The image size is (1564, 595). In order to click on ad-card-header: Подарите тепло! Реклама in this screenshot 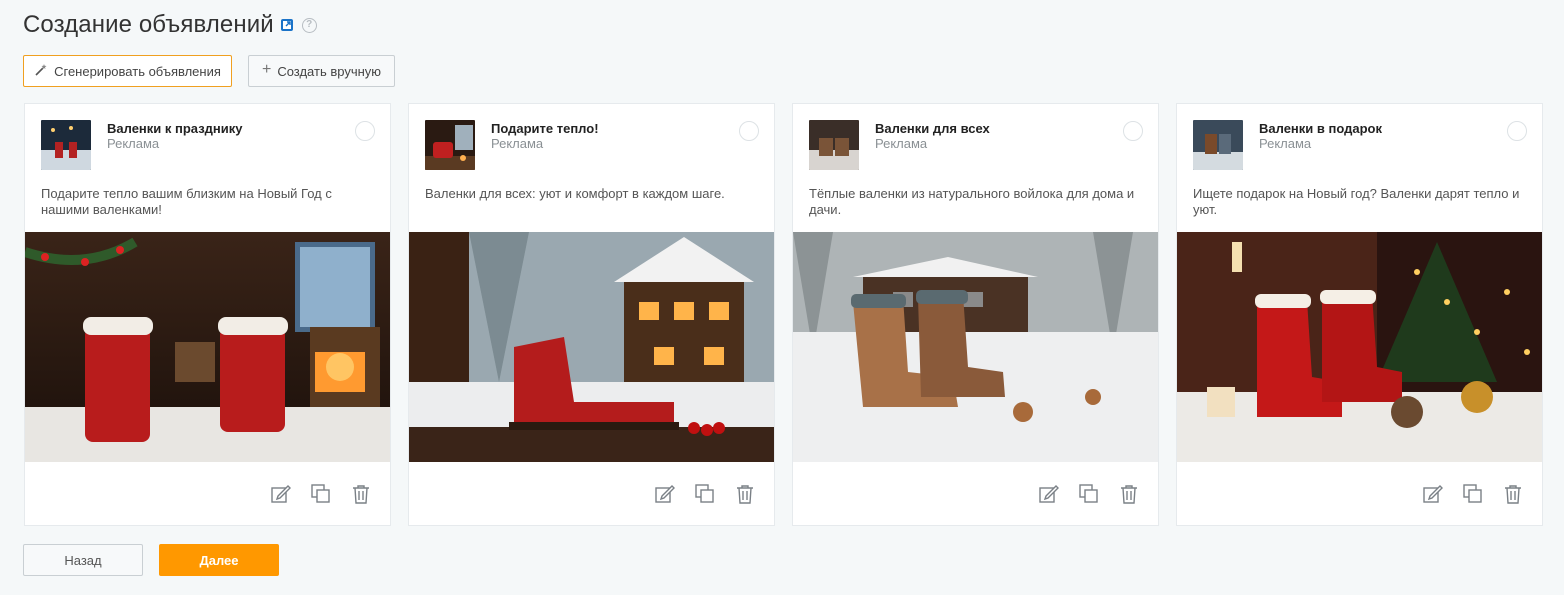, I will do `click(512, 145)`.